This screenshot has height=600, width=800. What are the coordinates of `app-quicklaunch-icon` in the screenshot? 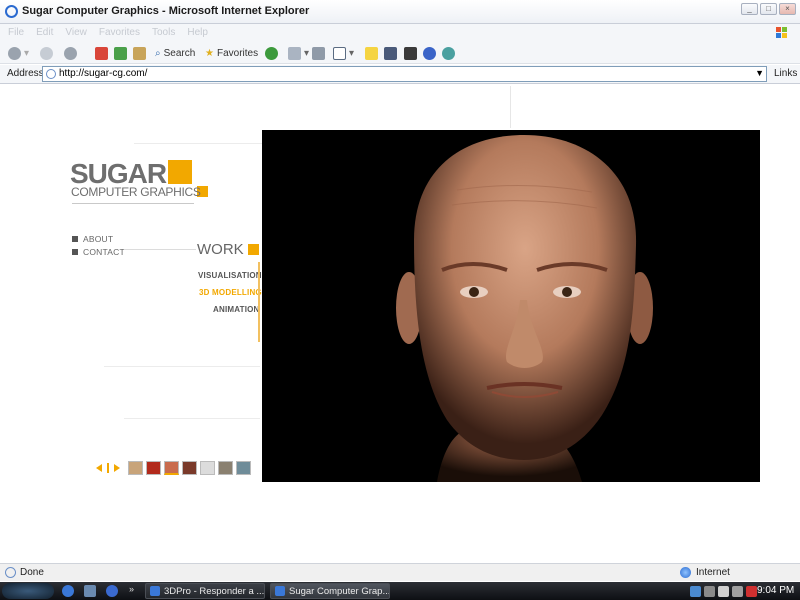 It's located at (112, 591).